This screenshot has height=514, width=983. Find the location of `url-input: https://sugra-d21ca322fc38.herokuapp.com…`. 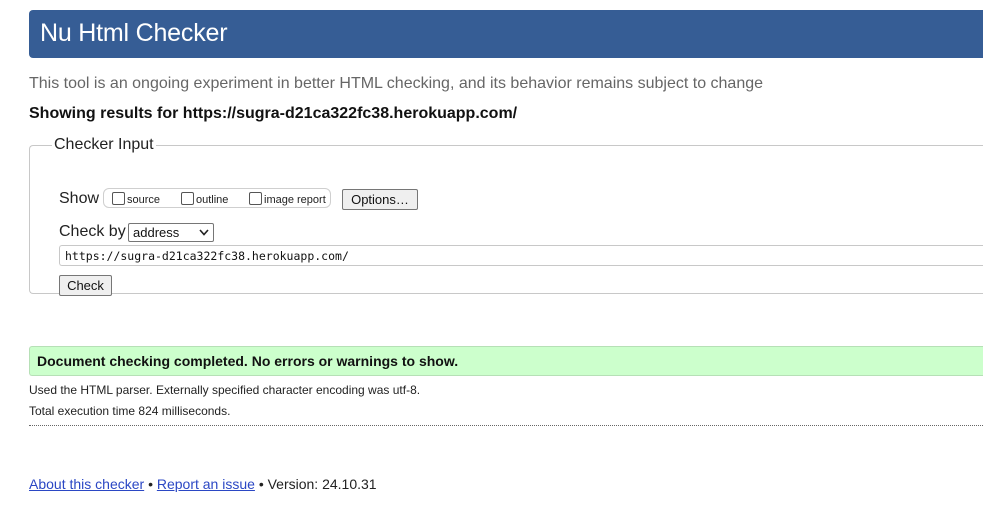

url-input: https://sugra-d21ca322fc38.herokuapp.com… is located at coordinates (521, 255).